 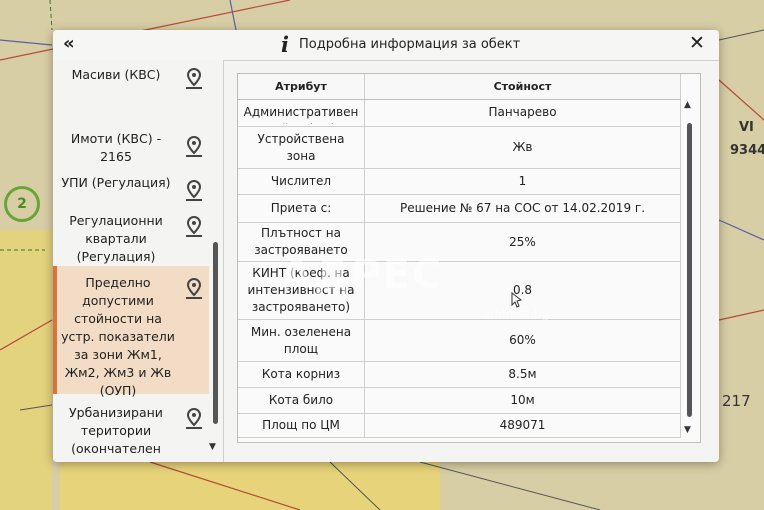 I want to click on table-scrollbar, so click(x=689, y=270).